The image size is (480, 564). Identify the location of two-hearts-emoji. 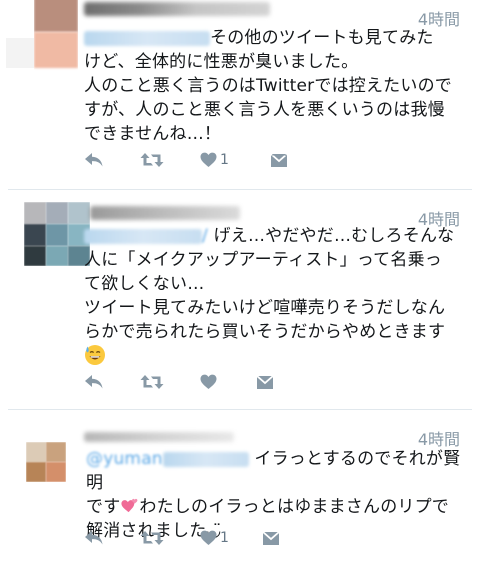
(129, 505).